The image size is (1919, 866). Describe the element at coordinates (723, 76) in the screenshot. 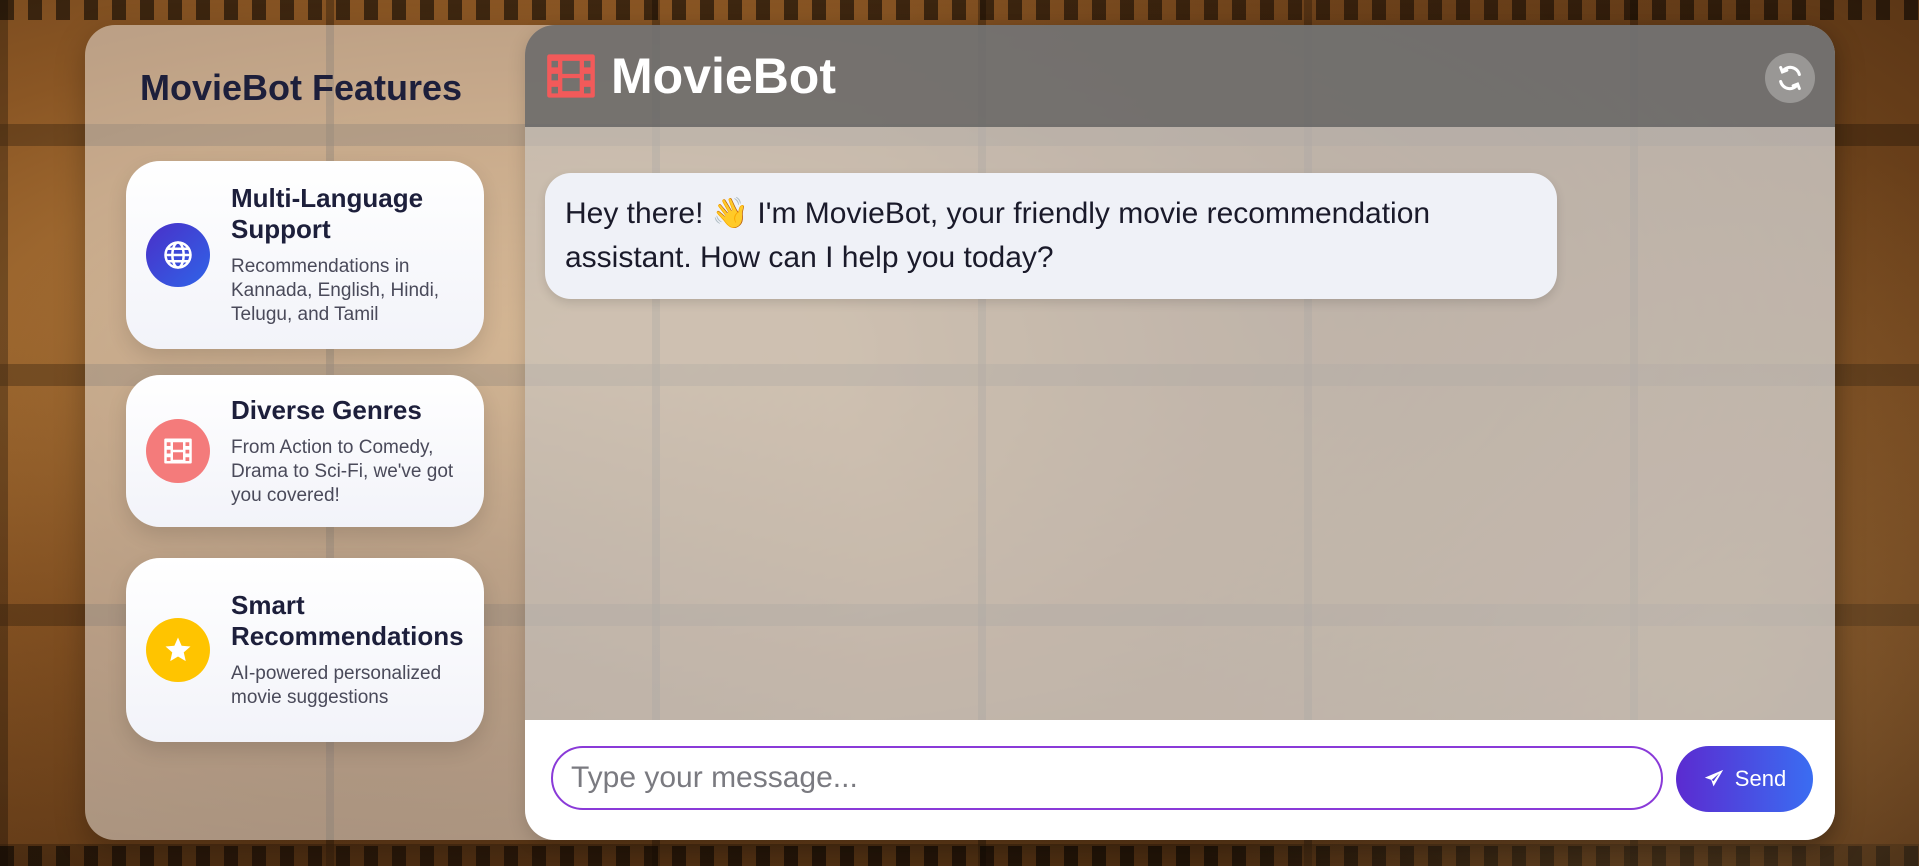

I see `app-title: MovieBot` at that location.